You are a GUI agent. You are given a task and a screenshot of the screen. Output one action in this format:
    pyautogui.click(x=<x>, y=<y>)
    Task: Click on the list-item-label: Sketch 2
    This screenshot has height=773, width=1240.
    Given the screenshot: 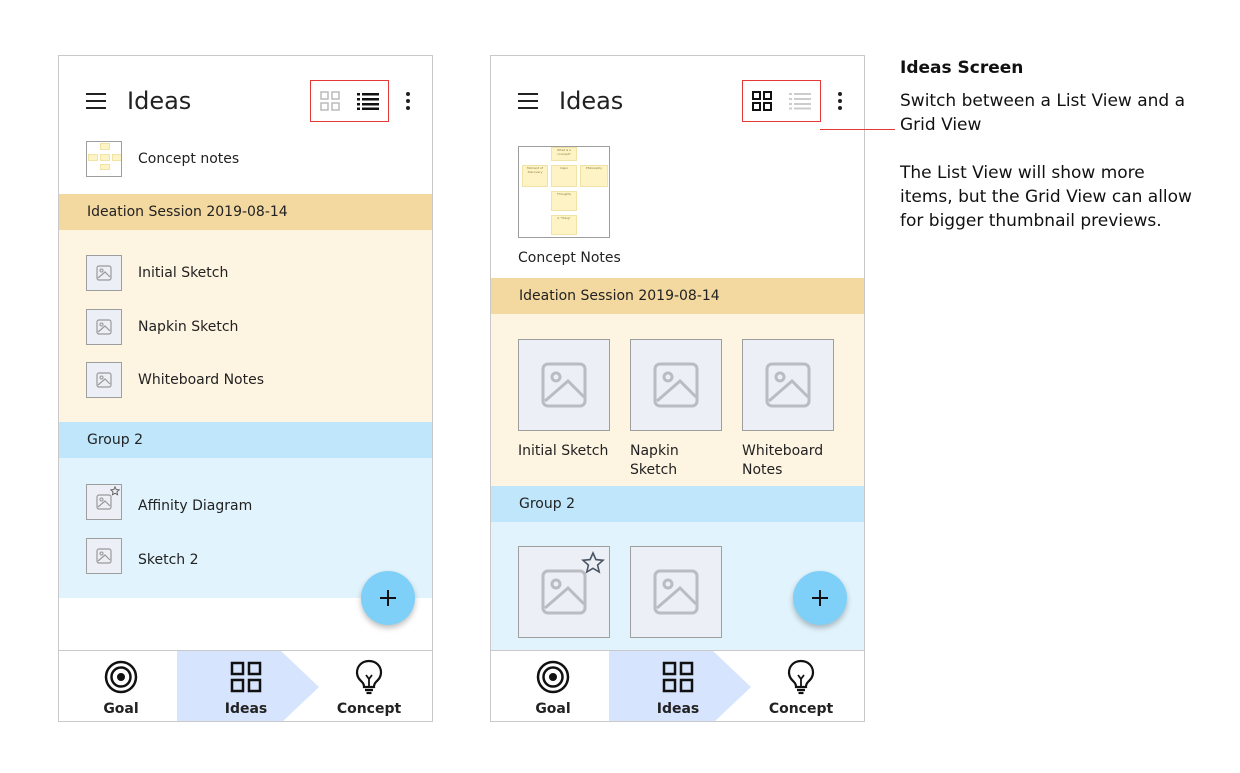 What is the action you would take?
    pyautogui.click(x=168, y=560)
    